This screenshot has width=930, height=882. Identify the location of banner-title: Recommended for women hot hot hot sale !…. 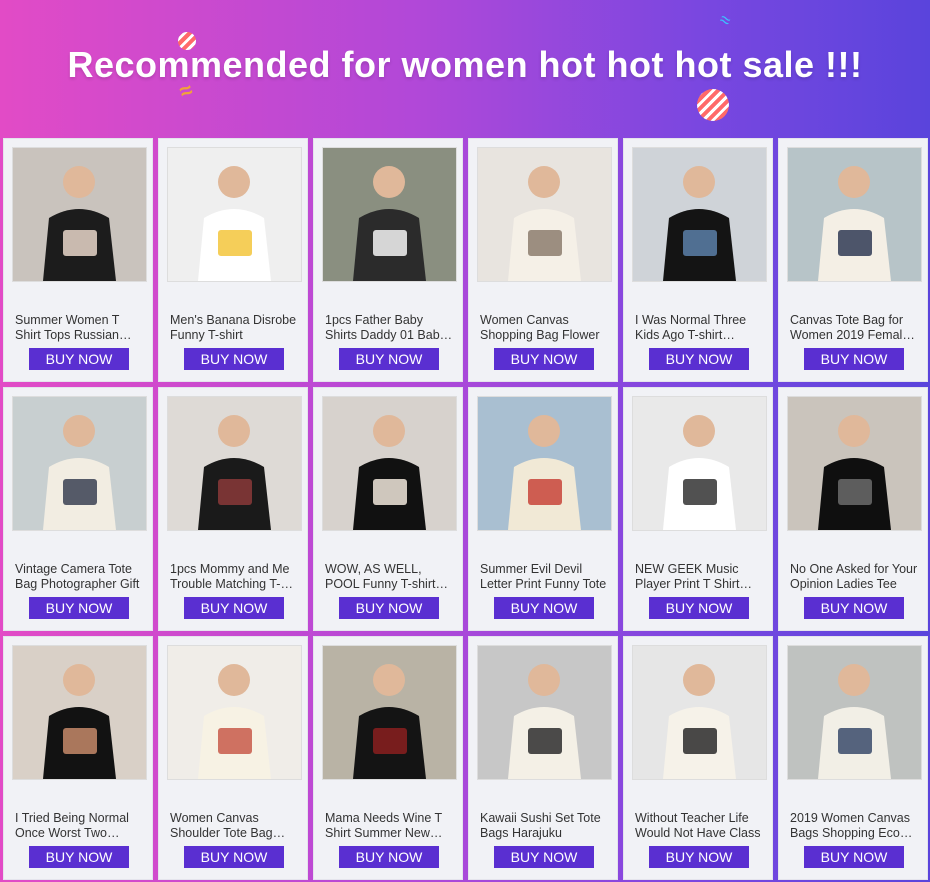
(465, 64).